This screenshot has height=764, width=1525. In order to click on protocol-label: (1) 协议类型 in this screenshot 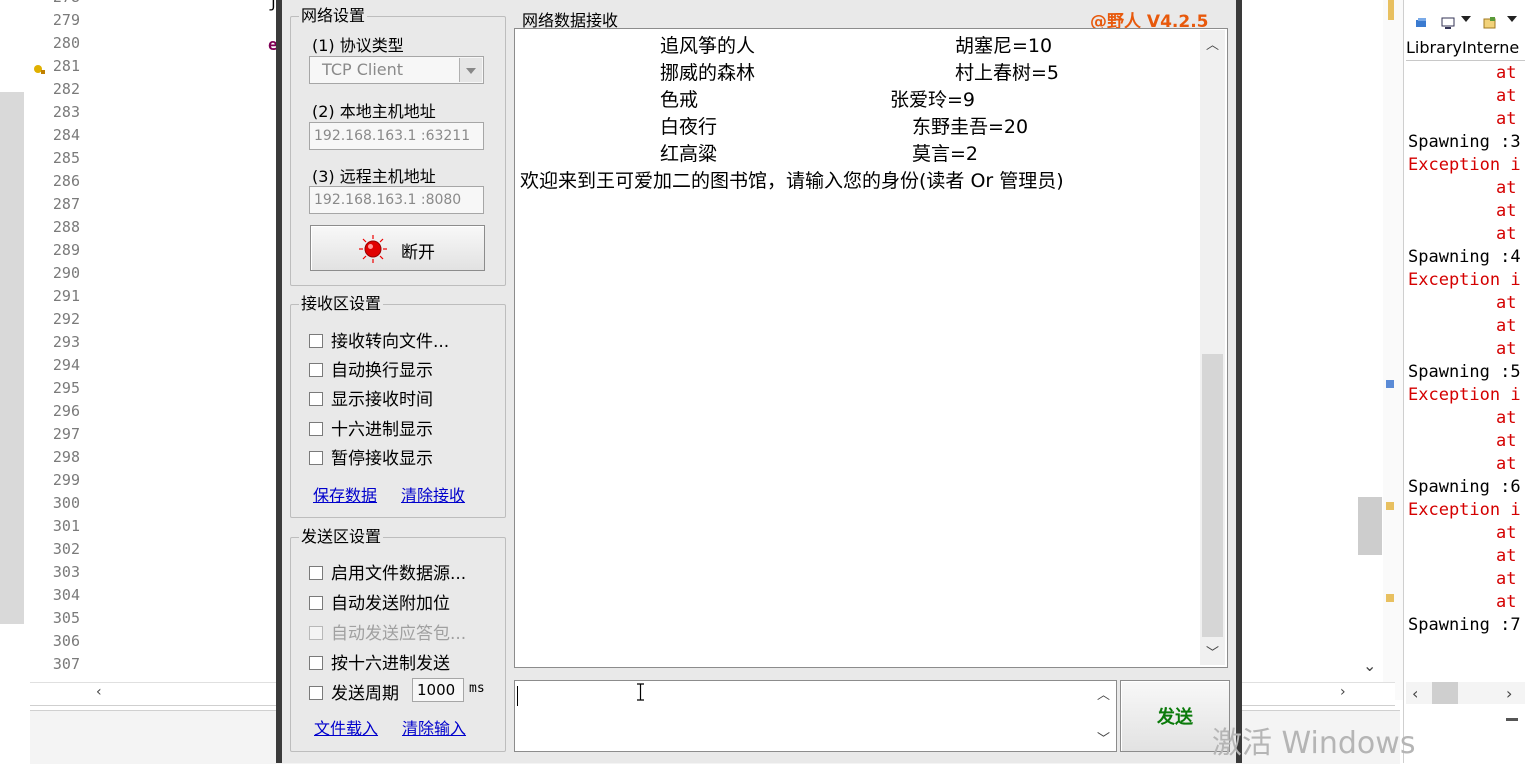, I will do `click(358, 45)`.